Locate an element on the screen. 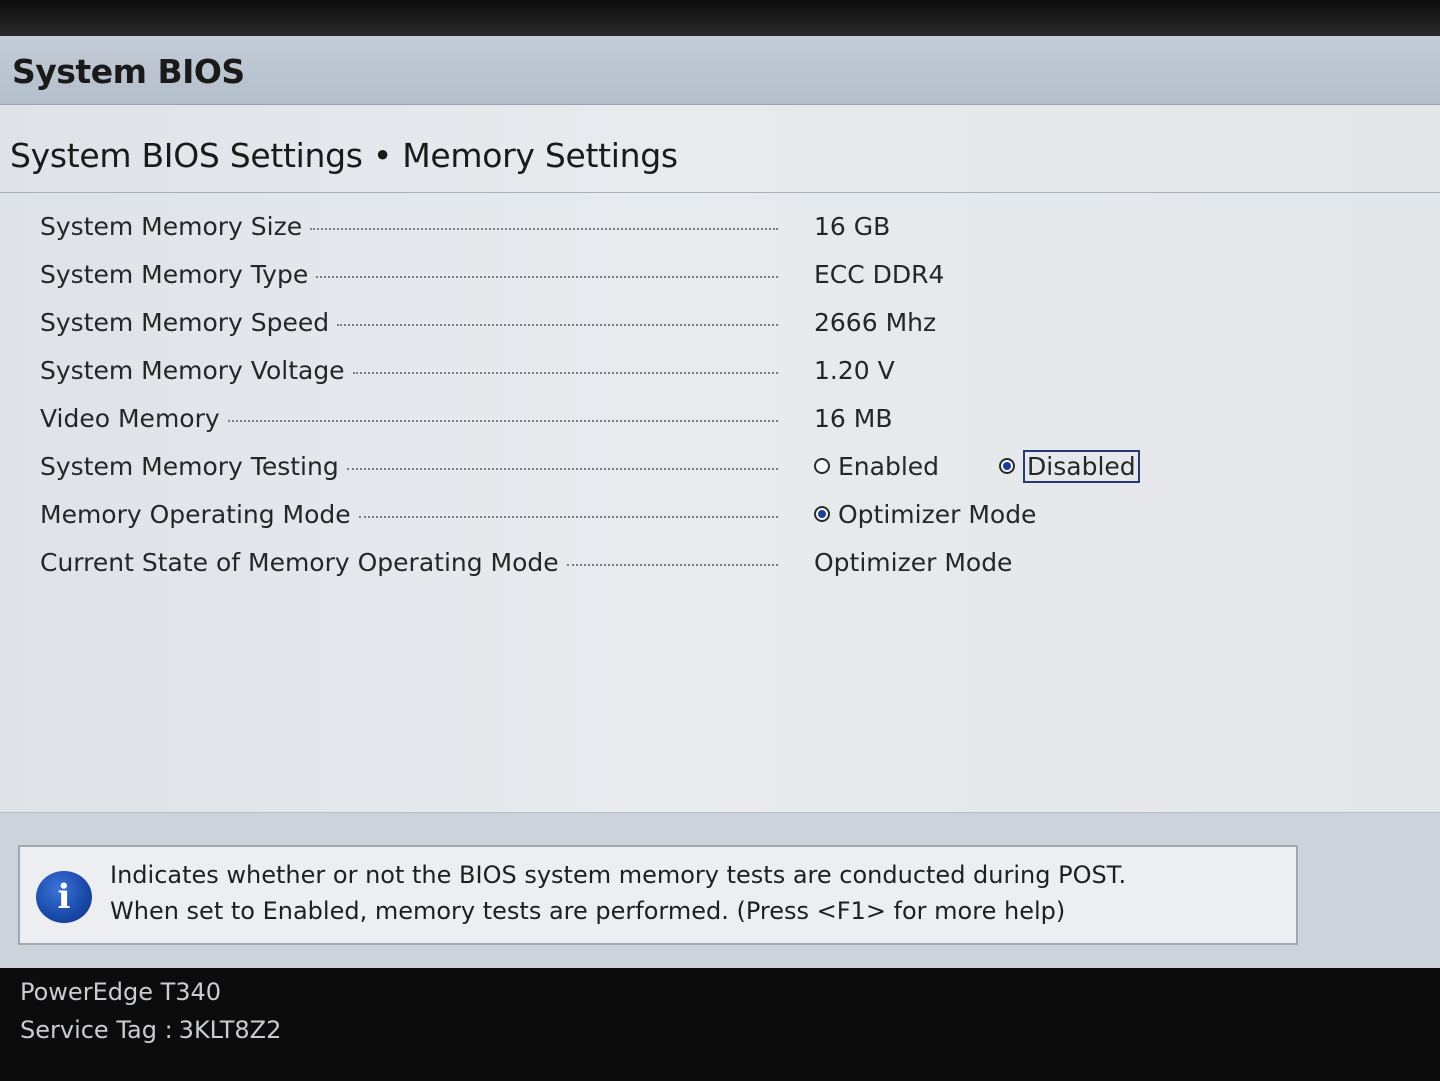 Image resolution: width=1440 pixels, height=1081 pixels. setting-row-memory-testing: System Memory Testing Enabled Disabled is located at coordinates (720, 470).